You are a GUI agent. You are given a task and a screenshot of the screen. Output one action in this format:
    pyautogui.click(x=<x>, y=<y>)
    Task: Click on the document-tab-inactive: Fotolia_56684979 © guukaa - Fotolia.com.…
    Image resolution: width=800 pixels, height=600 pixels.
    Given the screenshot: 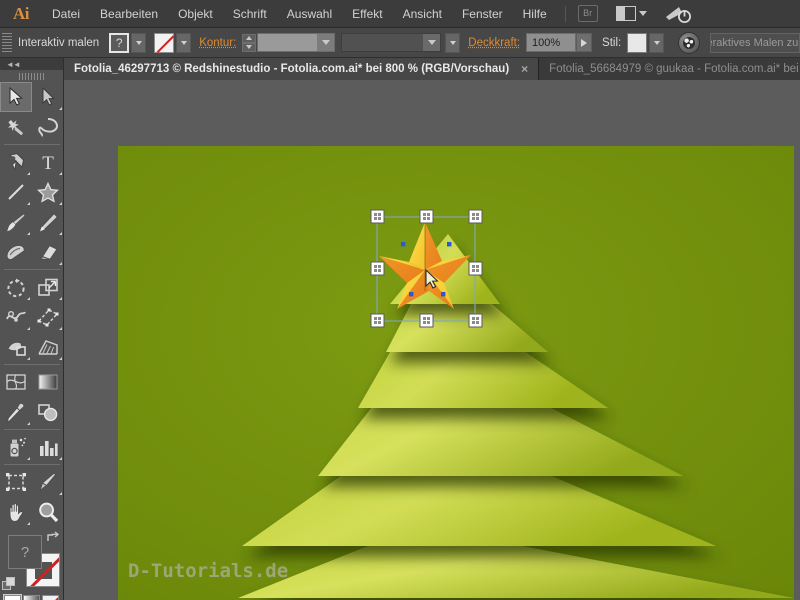 What is the action you would take?
    pyautogui.click(x=669, y=69)
    